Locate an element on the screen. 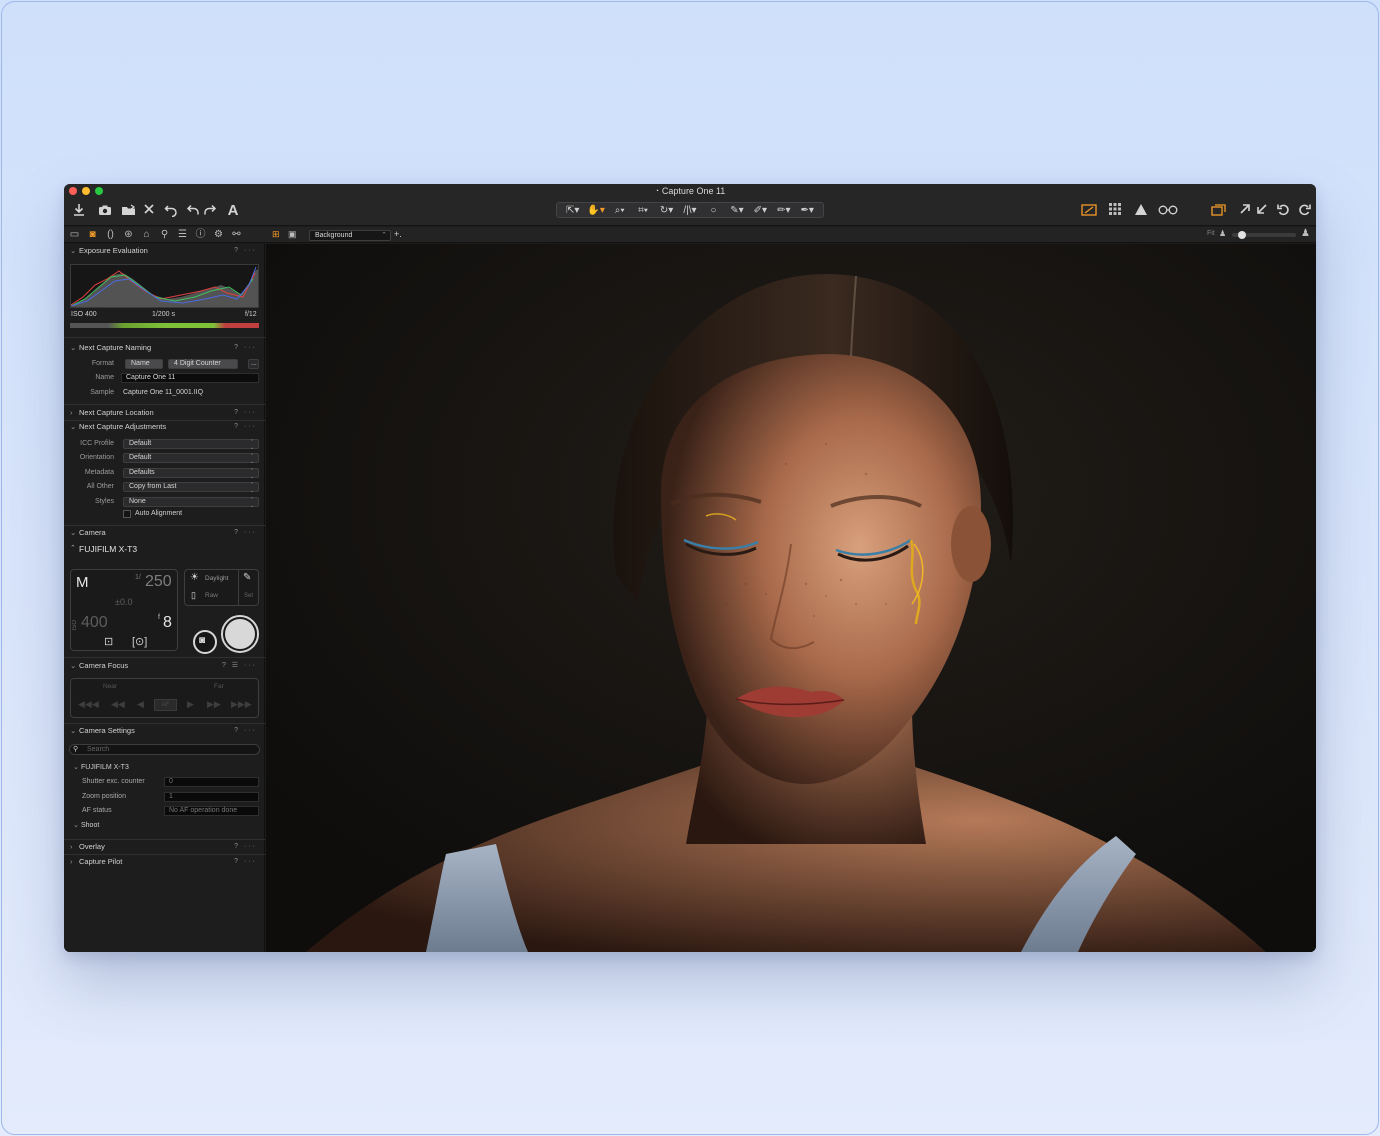  copy-arrow-icon is located at coordinates (1245, 211).